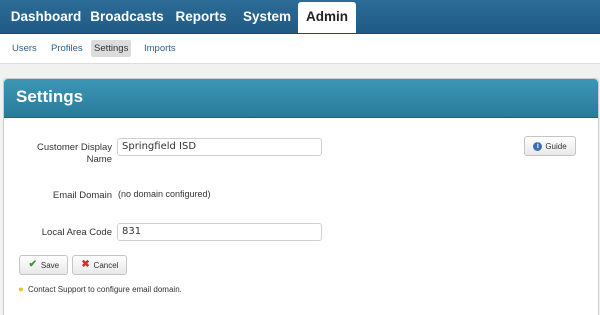 The image size is (600, 315). I want to click on email-domain-label: Email Domain, so click(82, 195).